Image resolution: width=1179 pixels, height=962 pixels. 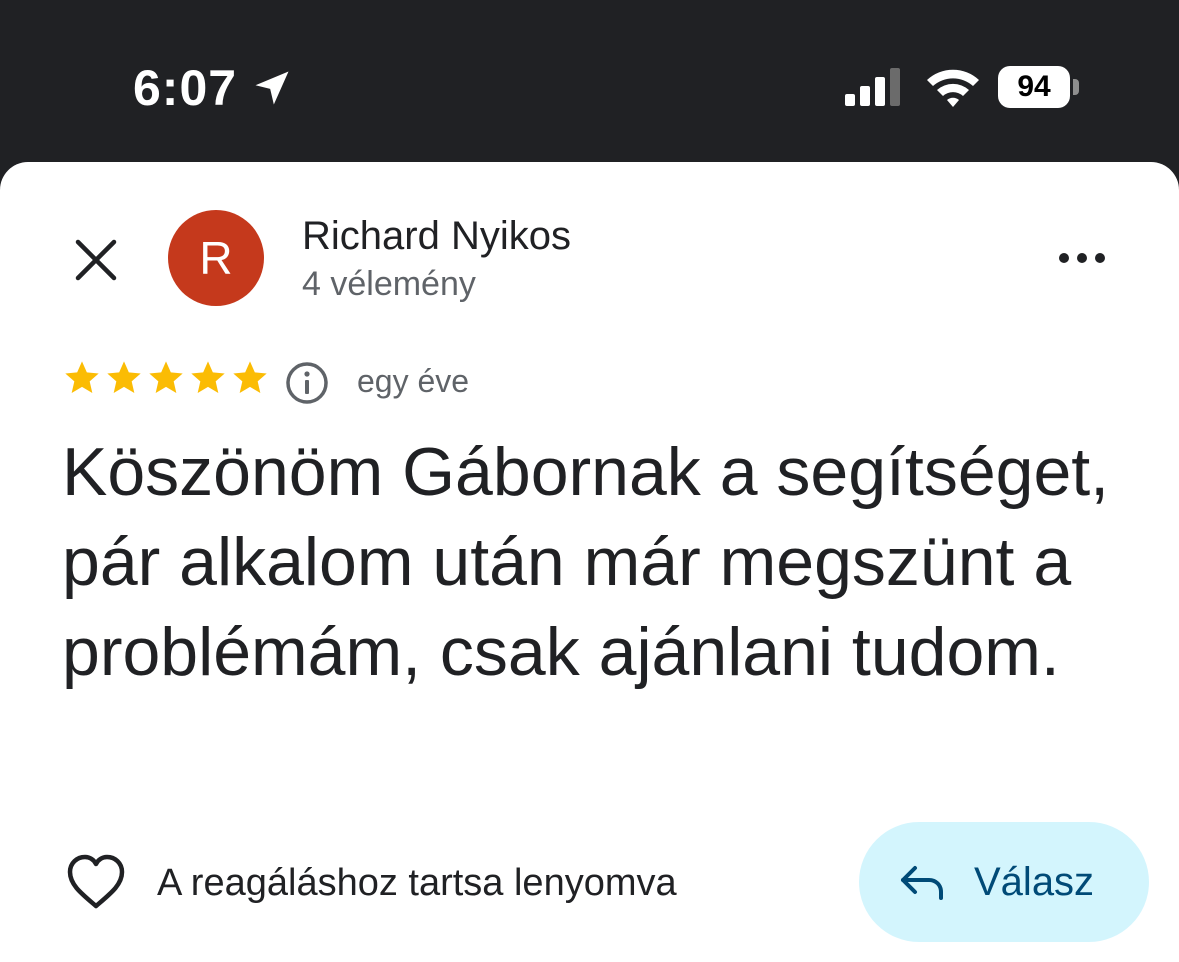 I want to click on heart-icon, so click(x=96, y=882).